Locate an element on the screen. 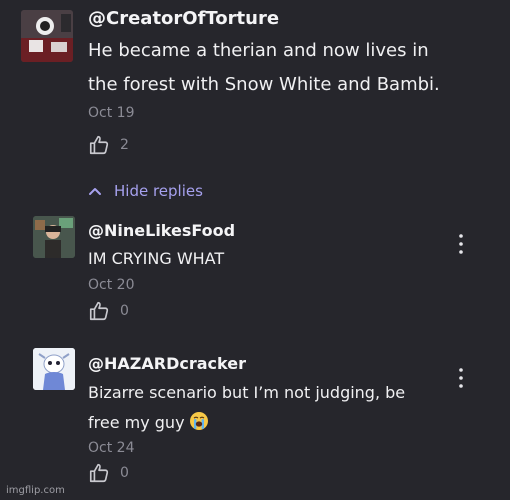  loudly-crying-face-emoji-icon is located at coordinates (198, 421).